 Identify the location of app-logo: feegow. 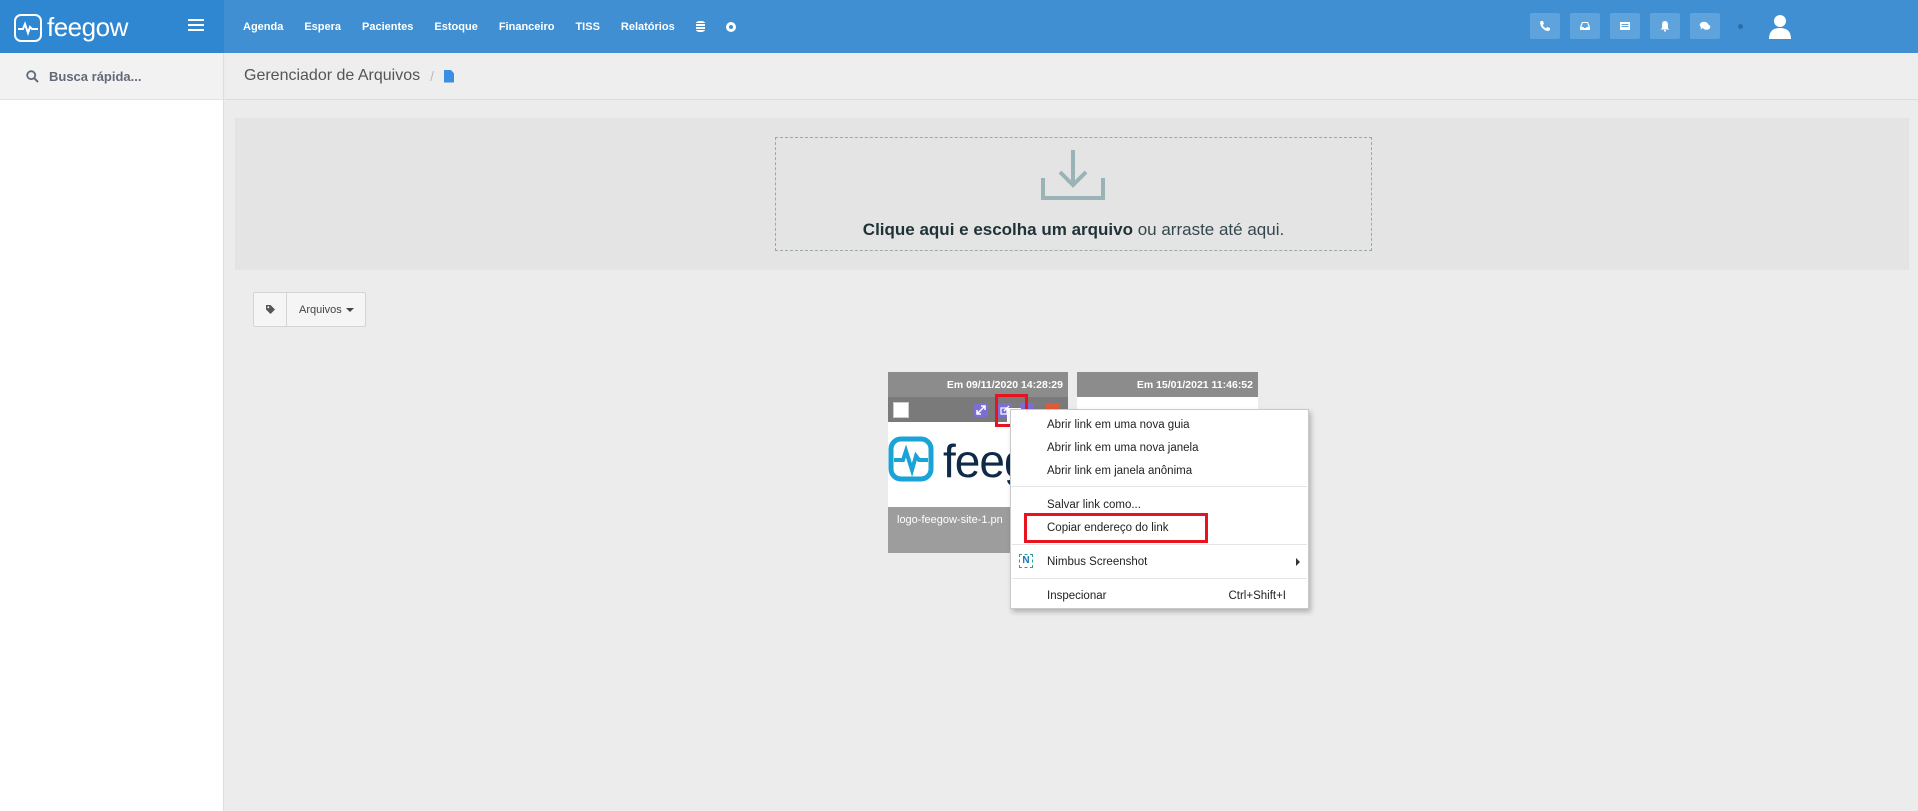
(71, 27).